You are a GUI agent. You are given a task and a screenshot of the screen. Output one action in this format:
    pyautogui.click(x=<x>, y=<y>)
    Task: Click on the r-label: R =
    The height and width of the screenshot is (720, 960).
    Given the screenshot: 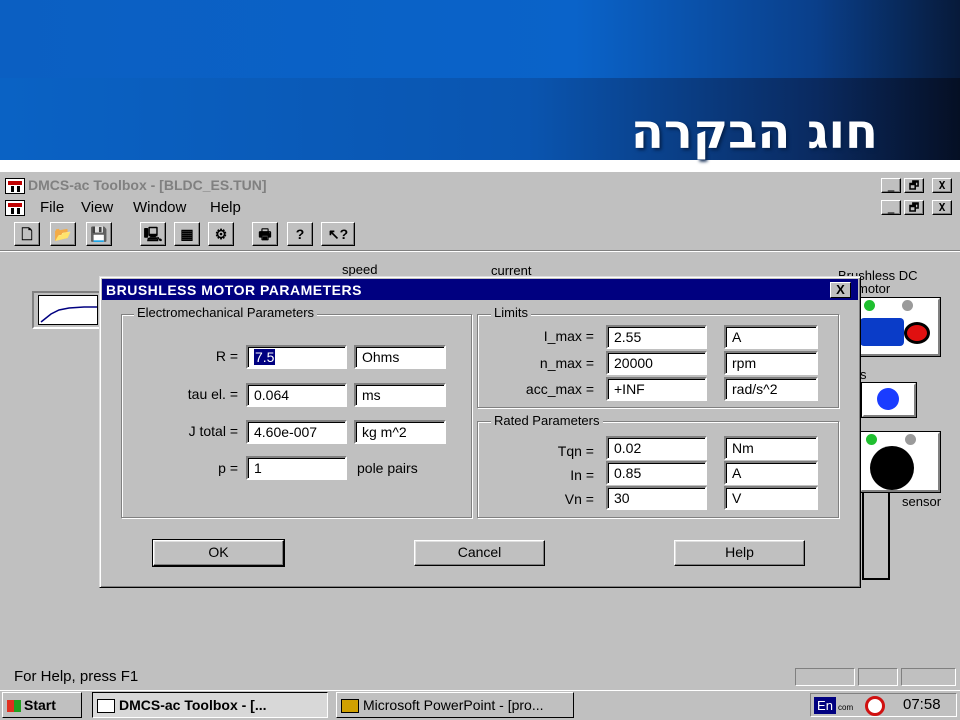 What is the action you would take?
    pyautogui.click(x=226, y=356)
    